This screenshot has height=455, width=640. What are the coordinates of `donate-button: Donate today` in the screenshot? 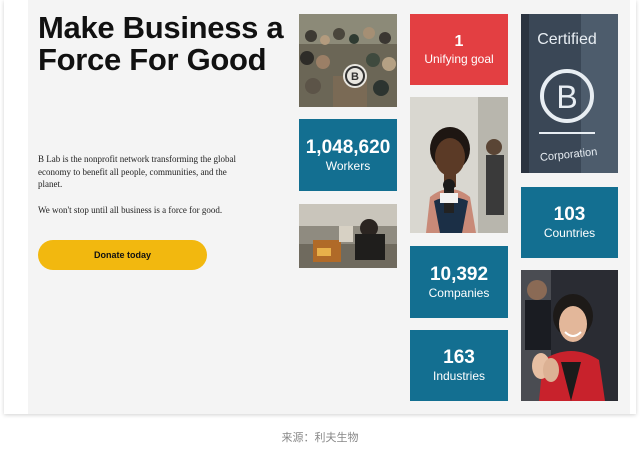 It's located at (122, 255).